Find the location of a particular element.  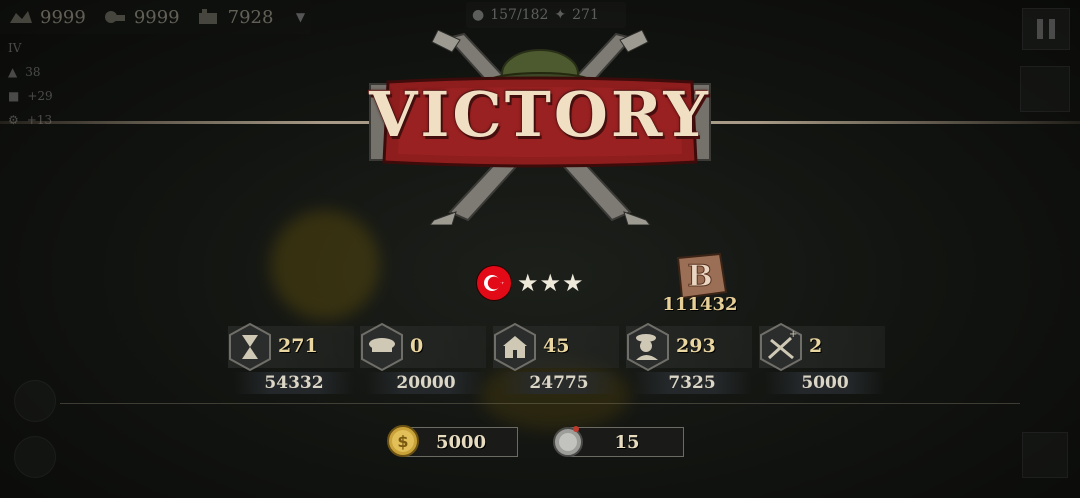

stat-row-value: +13 is located at coordinates (39, 120).